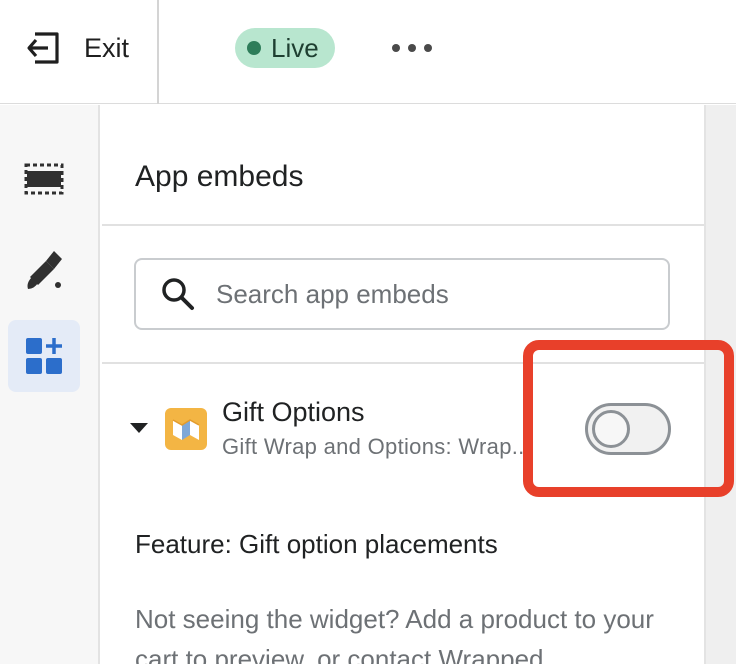 Image resolution: width=736 pixels, height=664 pixels. I want to click on status-badge: Live, so click(285, 48).